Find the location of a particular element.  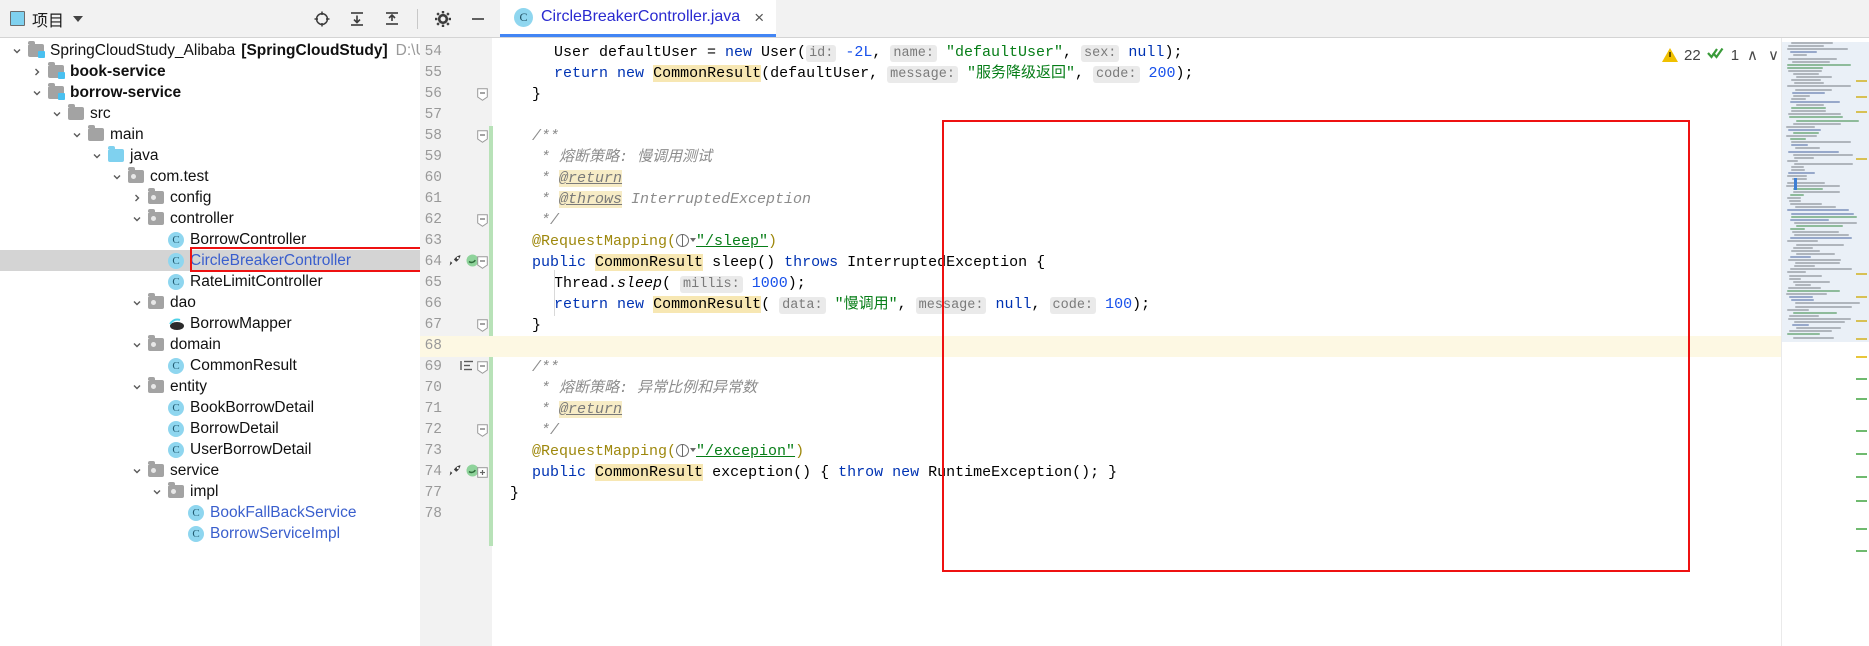

tree-node-entity: entity is located at coordinates (210, 386).